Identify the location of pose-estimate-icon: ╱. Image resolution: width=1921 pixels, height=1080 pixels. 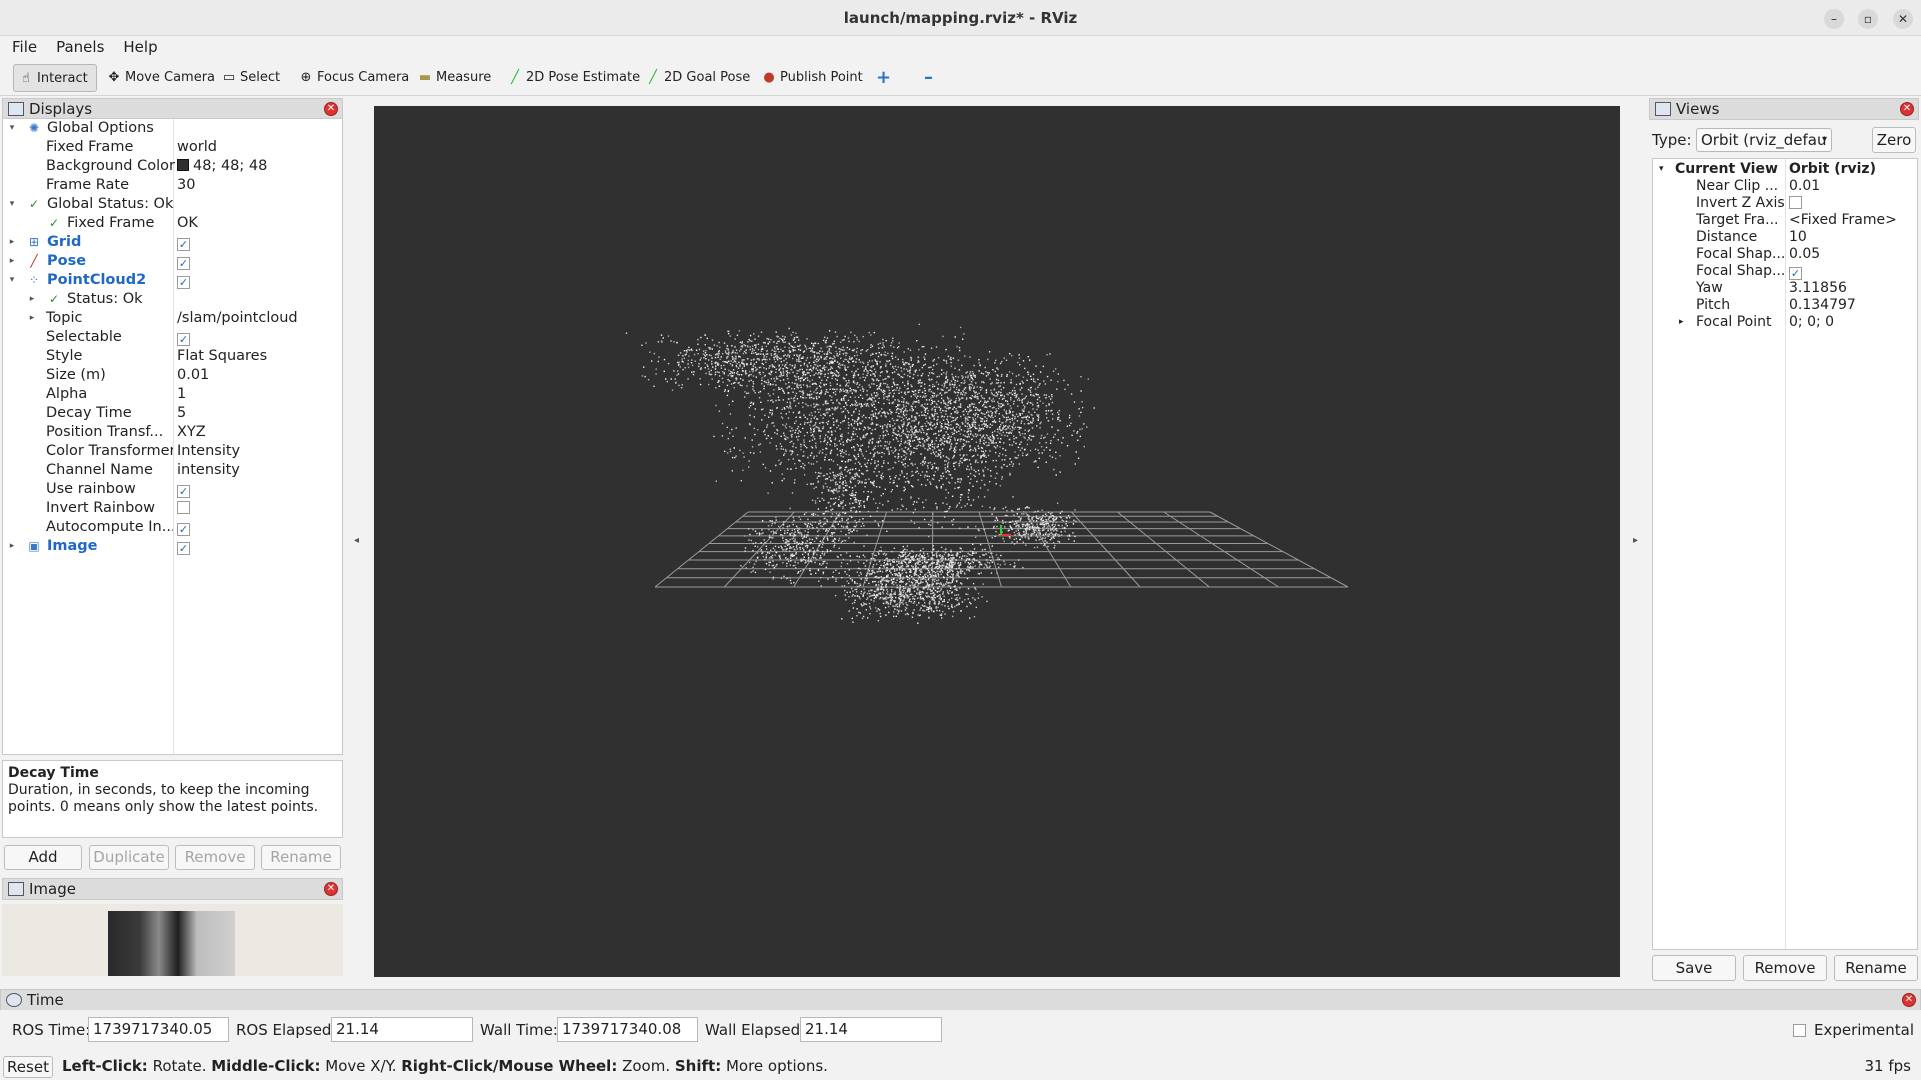
(515, 77).